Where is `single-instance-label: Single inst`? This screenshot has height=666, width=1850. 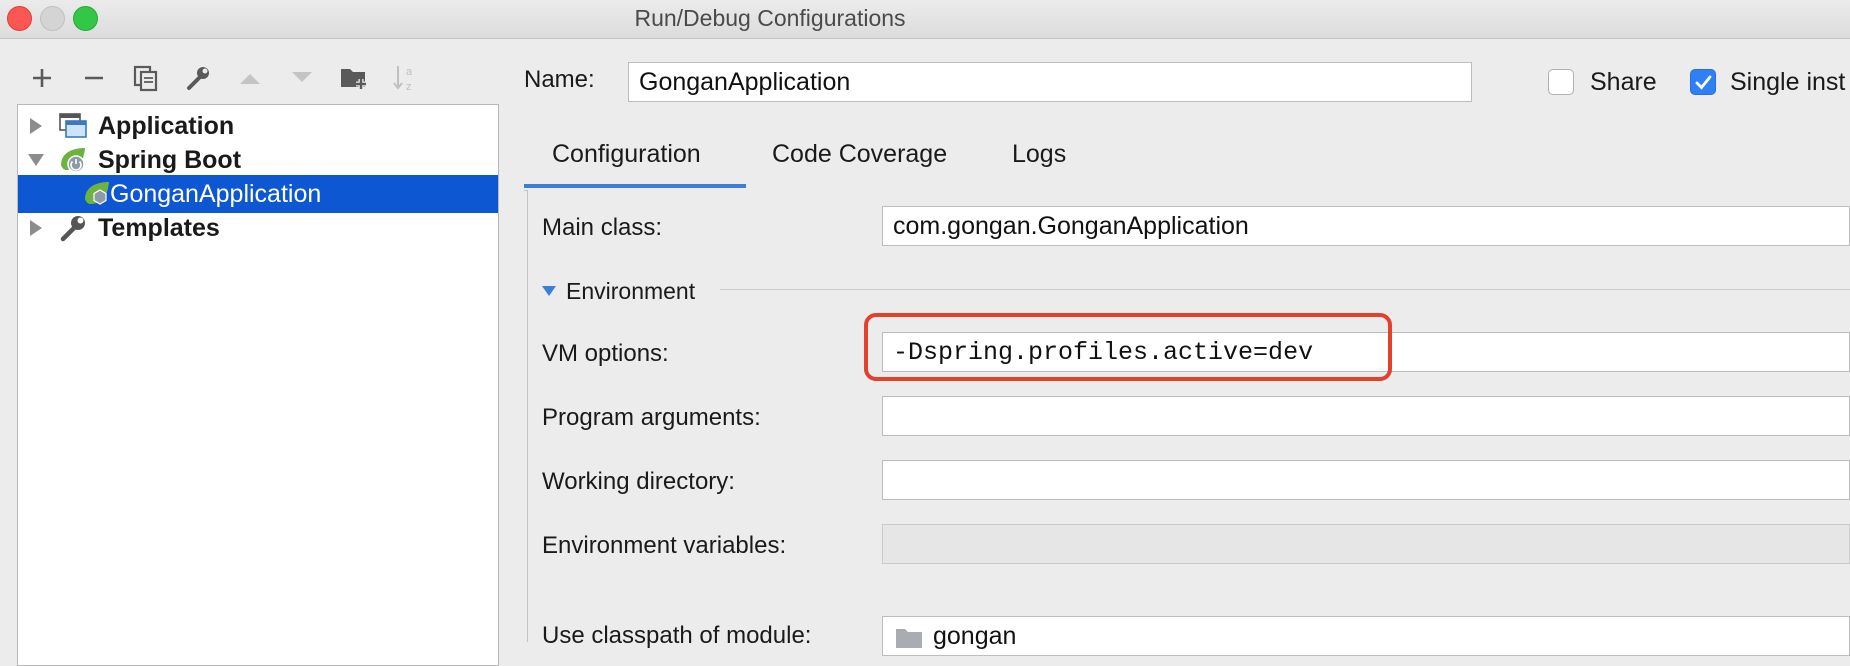 single-instance-label: Single inst is located at coordinates (1788, 82).